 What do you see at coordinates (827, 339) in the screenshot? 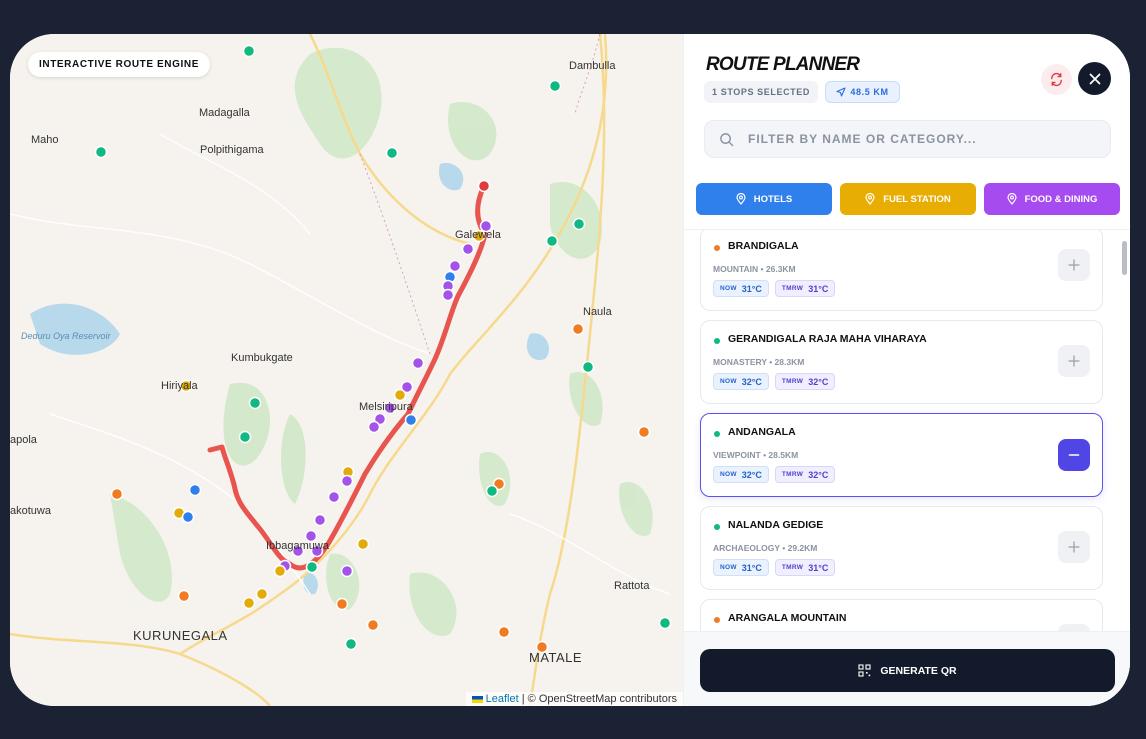
I see `place-name: GERANDIGALA RAJA MAHA VIHARAYA` at bounding box center [827, 339].